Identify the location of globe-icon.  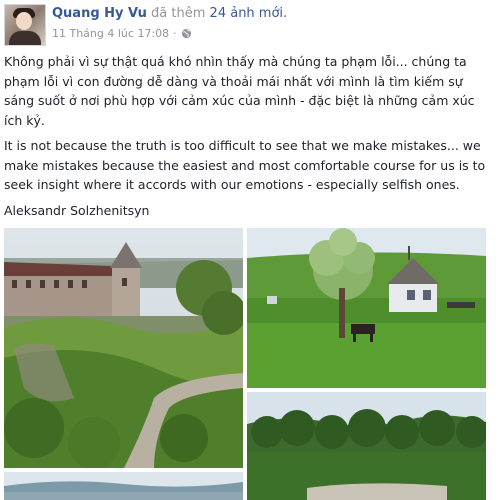
(186, 33).